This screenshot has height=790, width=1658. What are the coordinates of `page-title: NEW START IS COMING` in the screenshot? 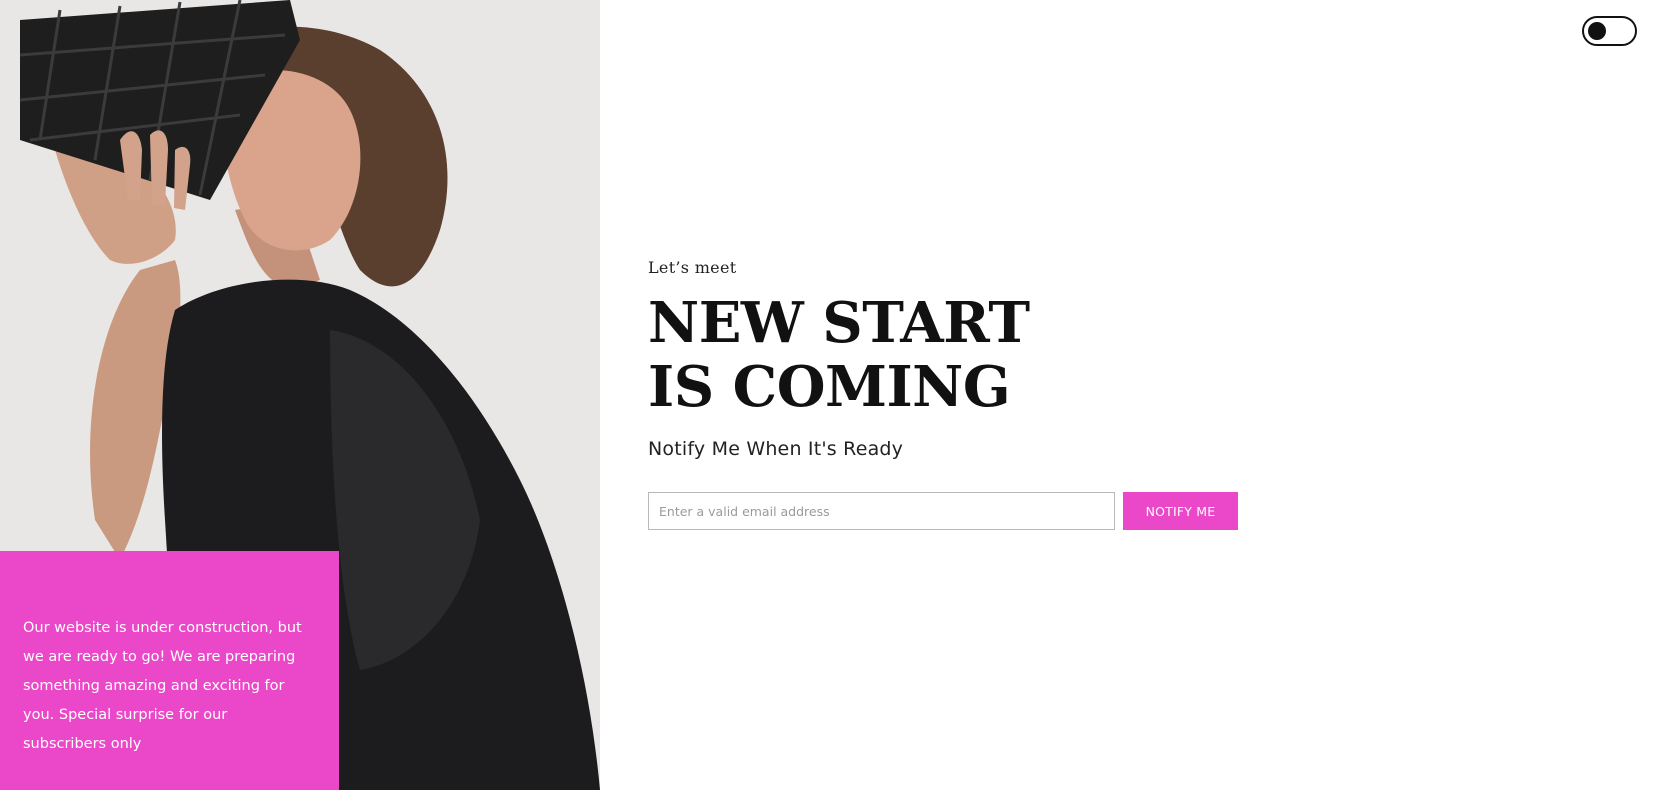 It's located at (839, 355).